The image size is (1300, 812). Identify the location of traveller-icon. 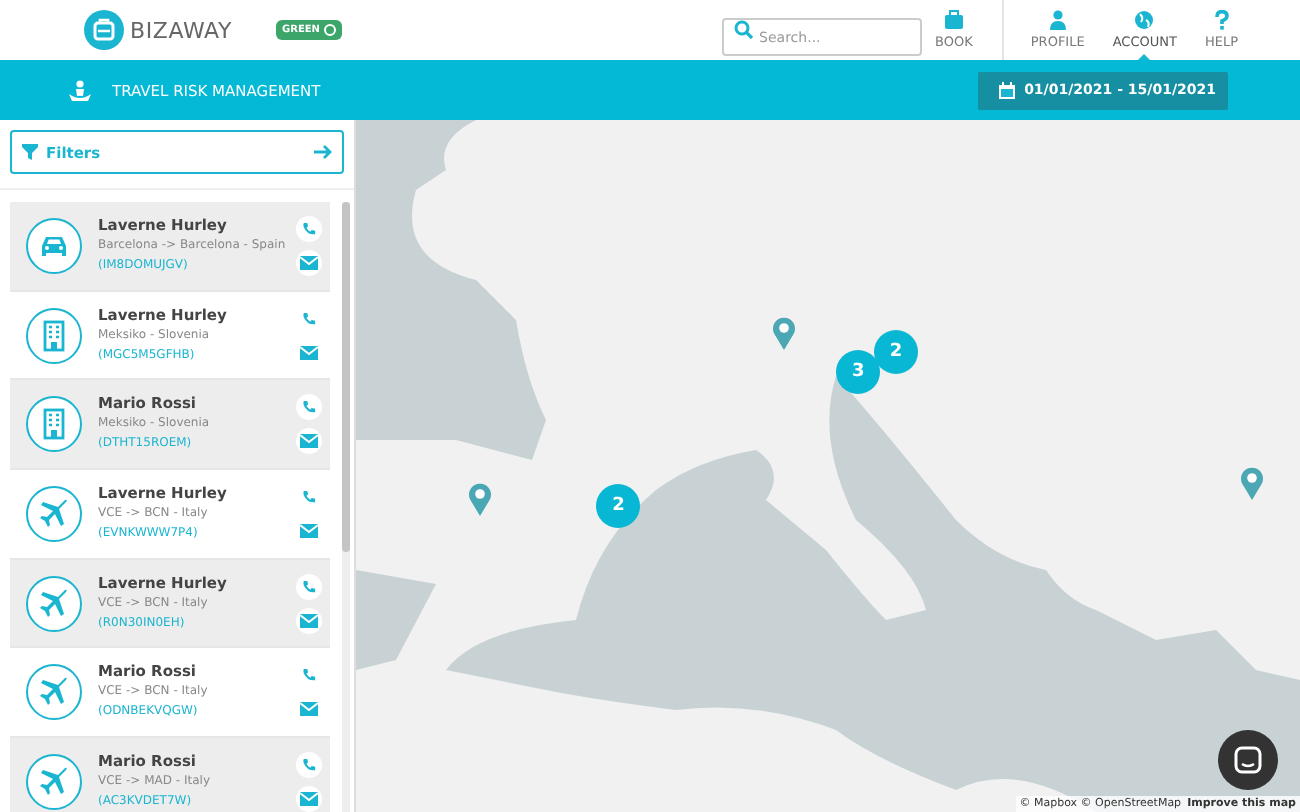
(80, 90).